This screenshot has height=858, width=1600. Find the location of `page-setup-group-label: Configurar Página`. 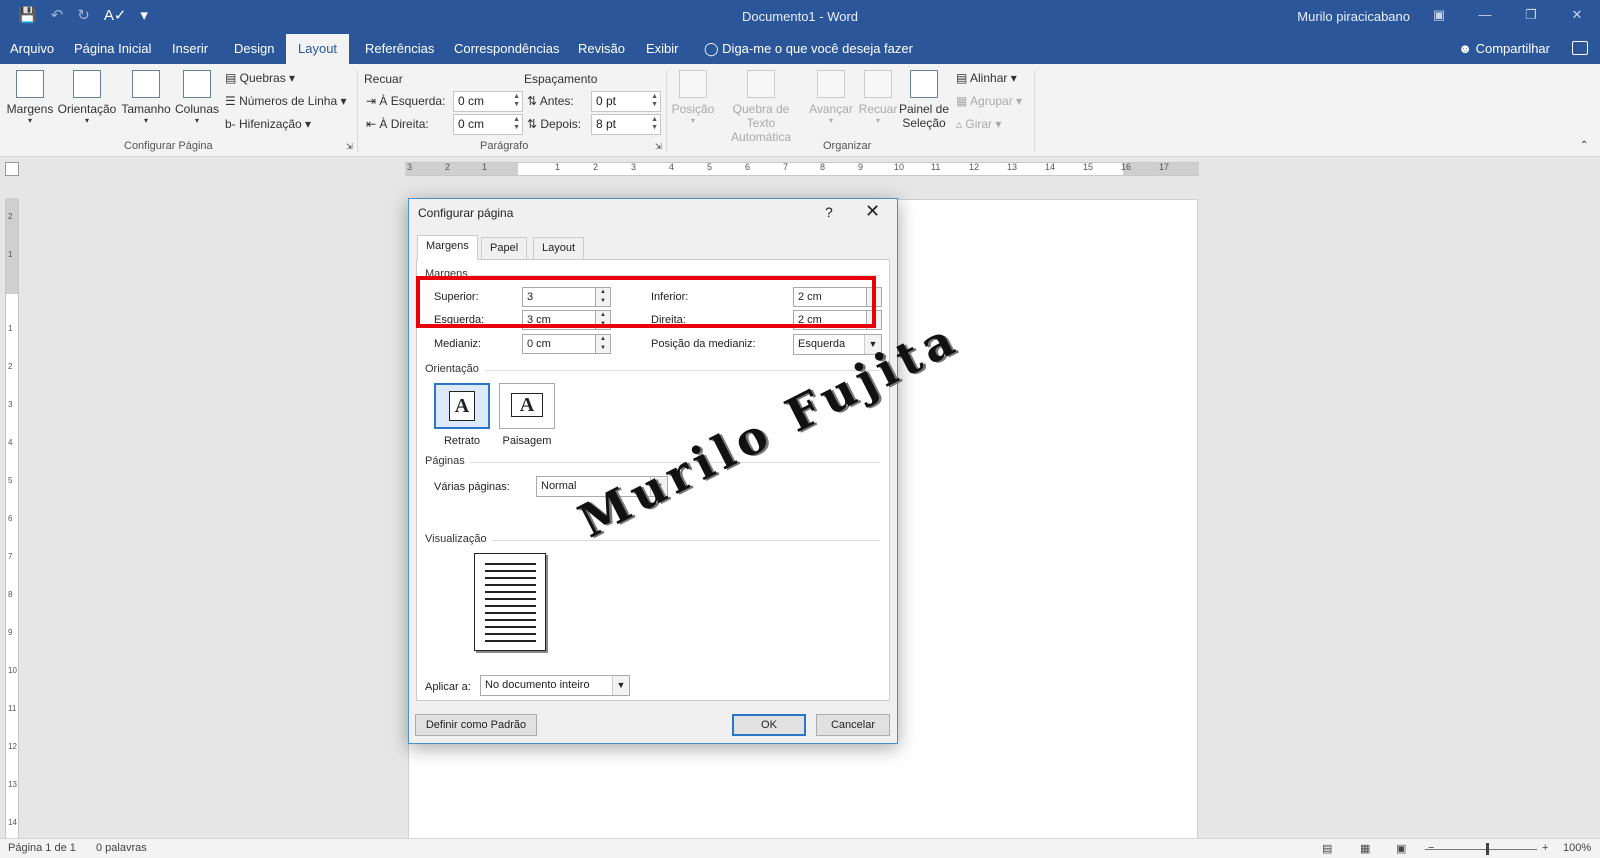

page-setup-group-label: Configurar Página is located at coordinates (168, 146).